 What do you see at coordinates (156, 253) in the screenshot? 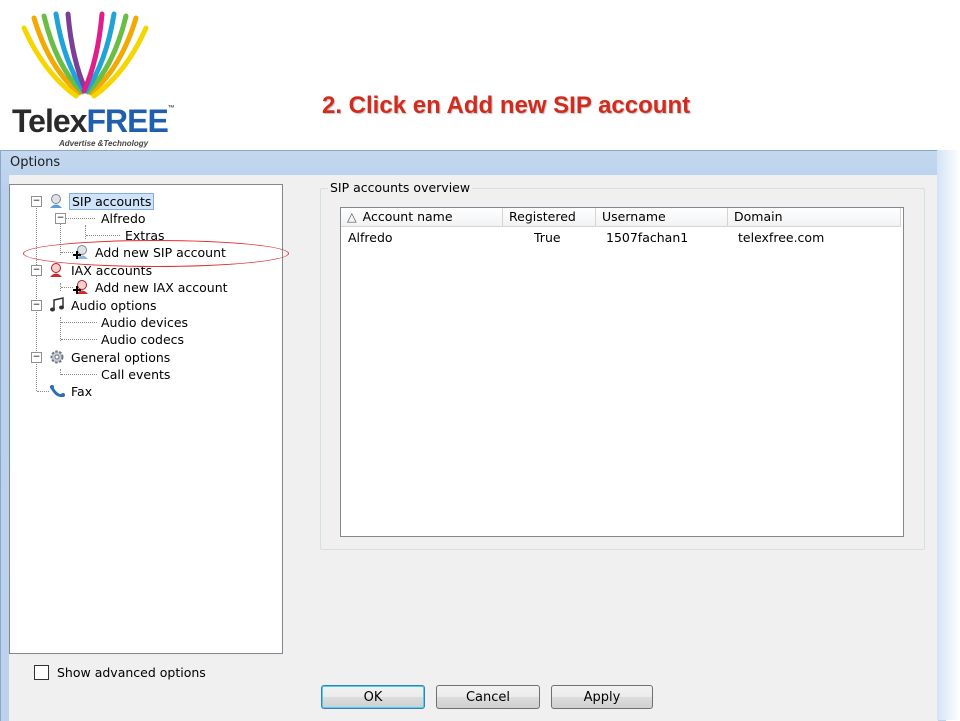
I see `highlight-oval` at bounding box center [156, 253].